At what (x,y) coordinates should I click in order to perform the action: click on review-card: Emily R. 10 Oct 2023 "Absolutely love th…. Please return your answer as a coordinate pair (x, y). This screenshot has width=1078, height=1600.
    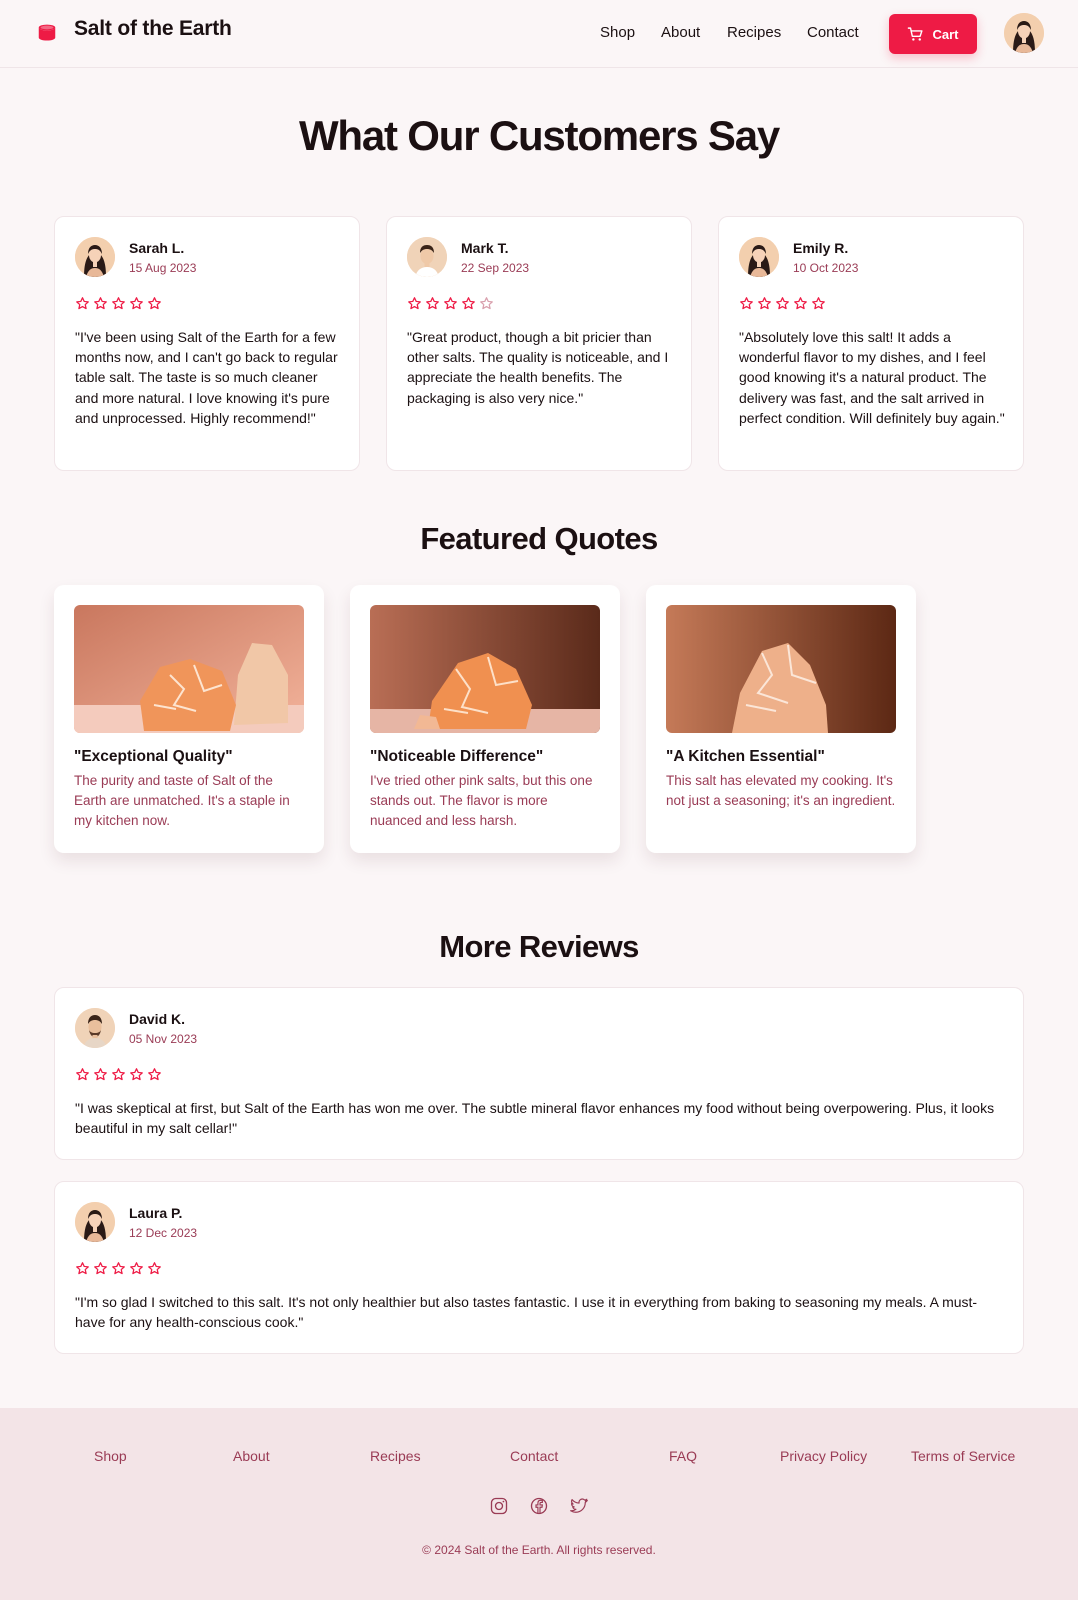
    Looking at the image, I should click on (871, 343).